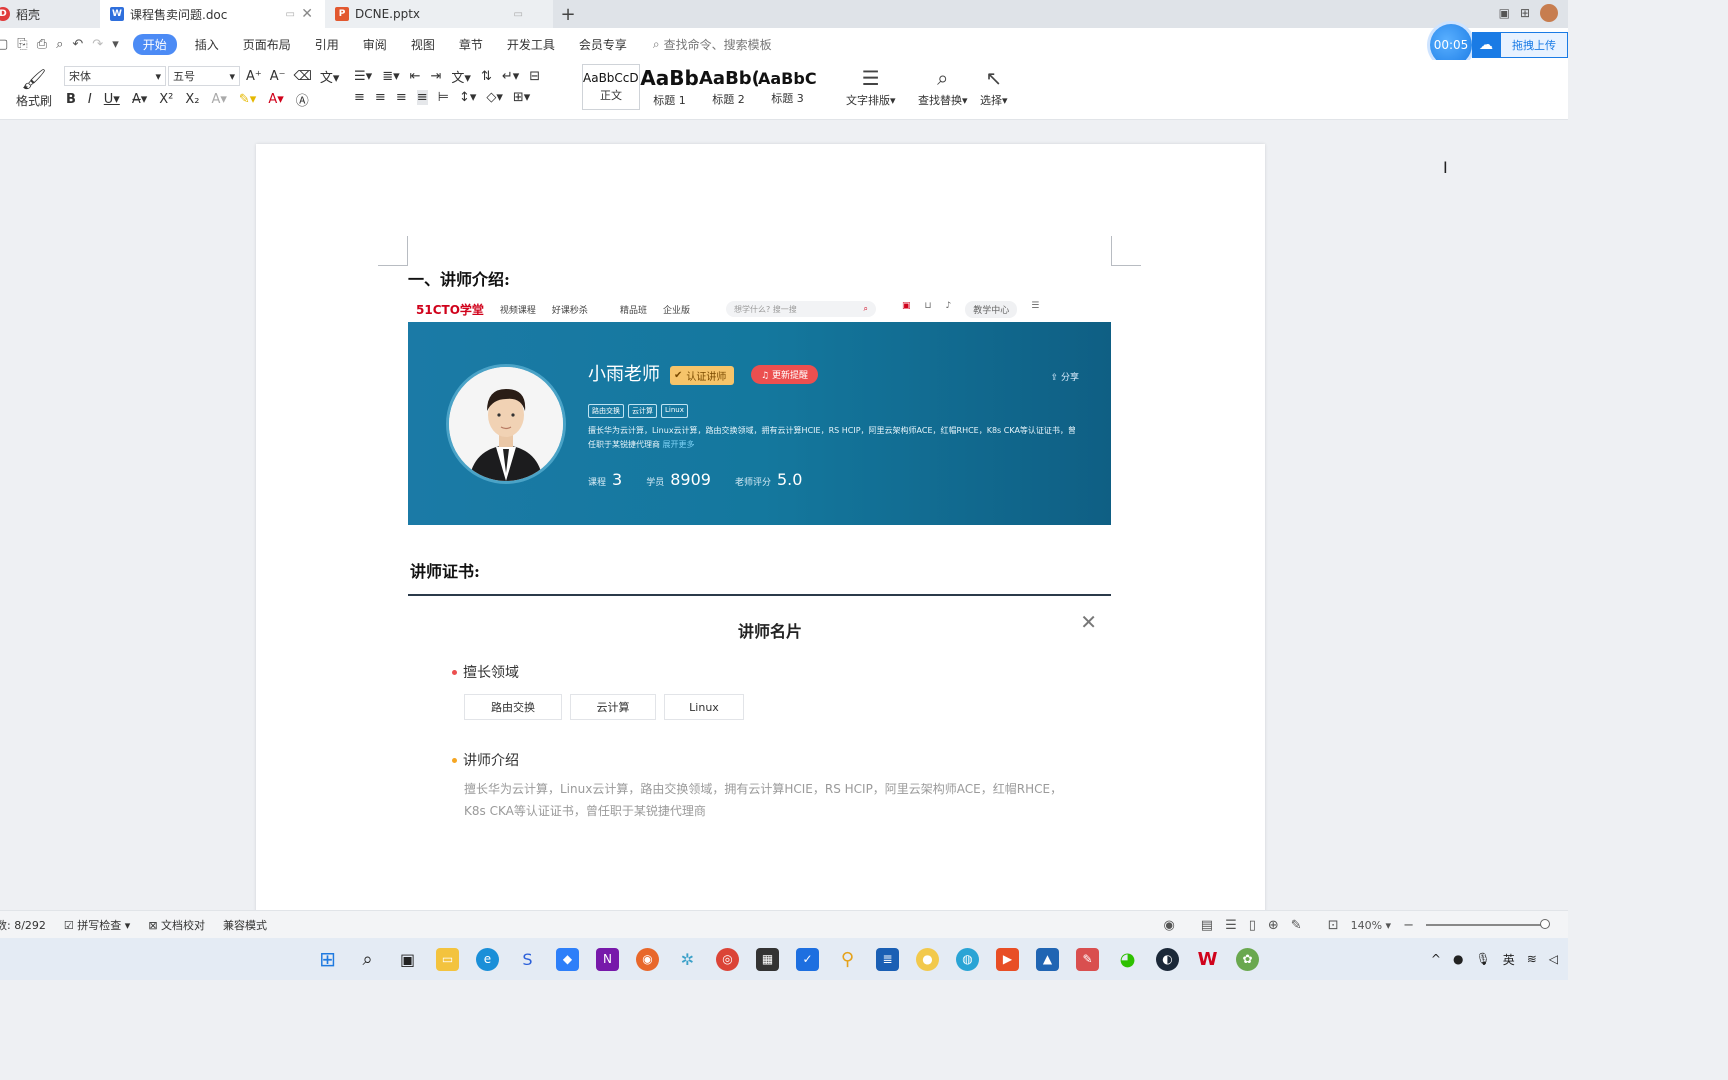  I want to click on menu-view: 视图, so click(423, 44).